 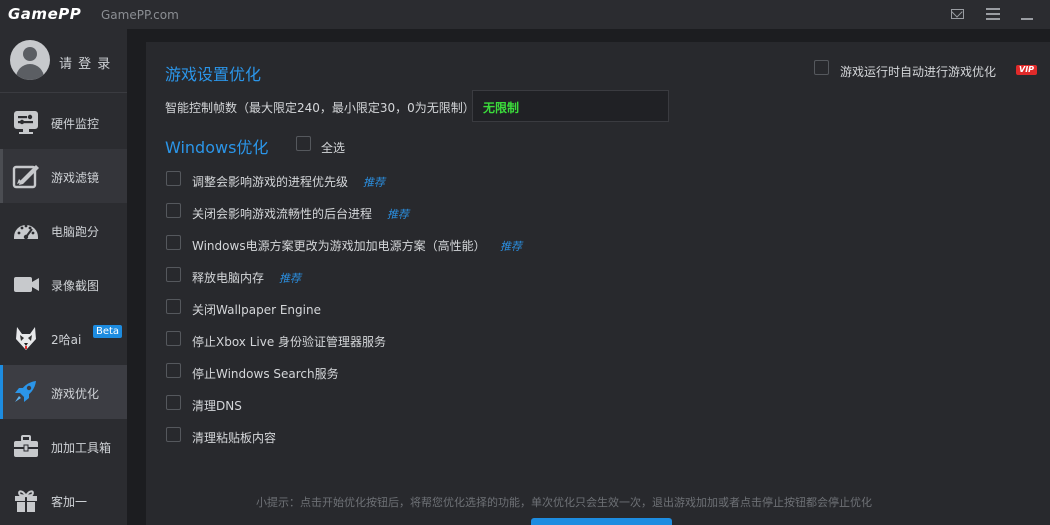 What do you see at coordinates (75, 232) in the screenshot?
I see `sidebar-item-label: 电脑跑分` at bounding box center [75, 232].